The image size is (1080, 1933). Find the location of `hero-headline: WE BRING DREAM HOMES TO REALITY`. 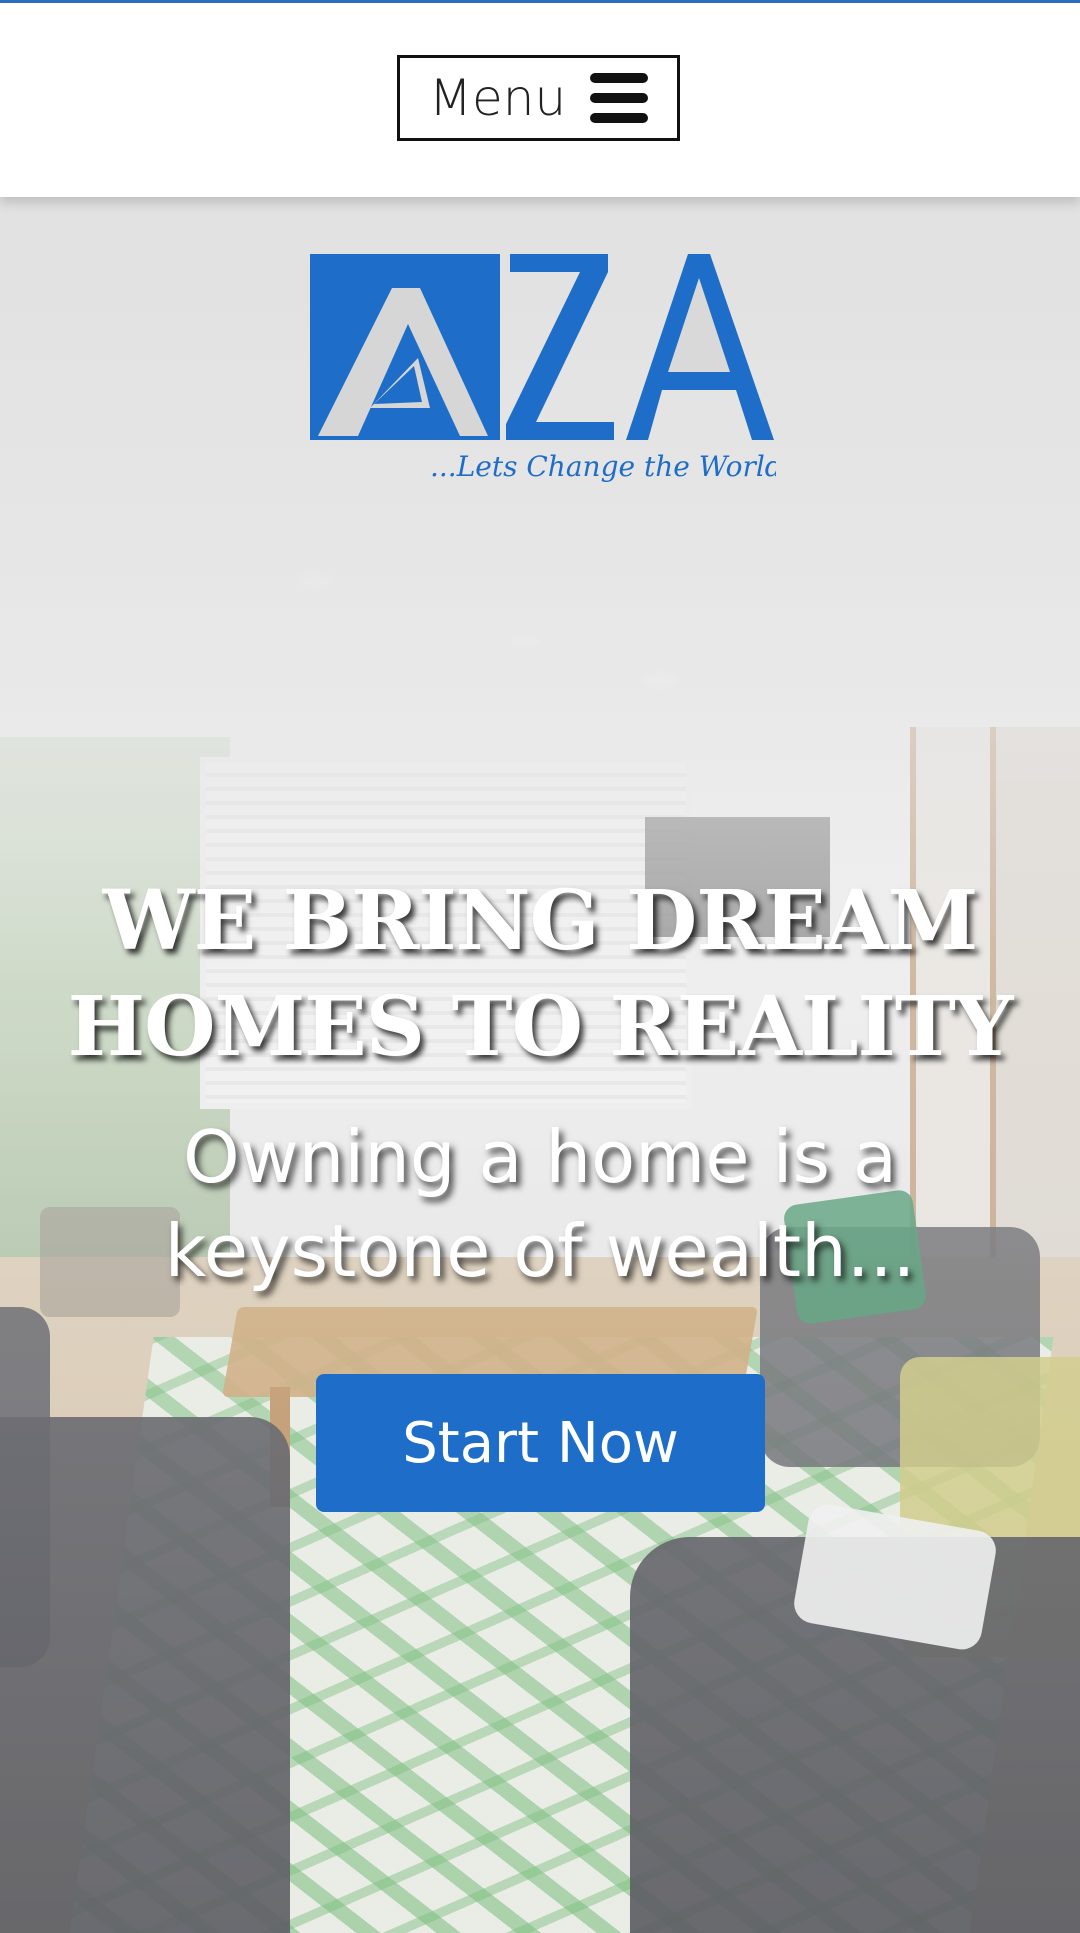

hero-headline: WE BRING DREAM HOMES TO REALITY is located at coordinates (540, 974).